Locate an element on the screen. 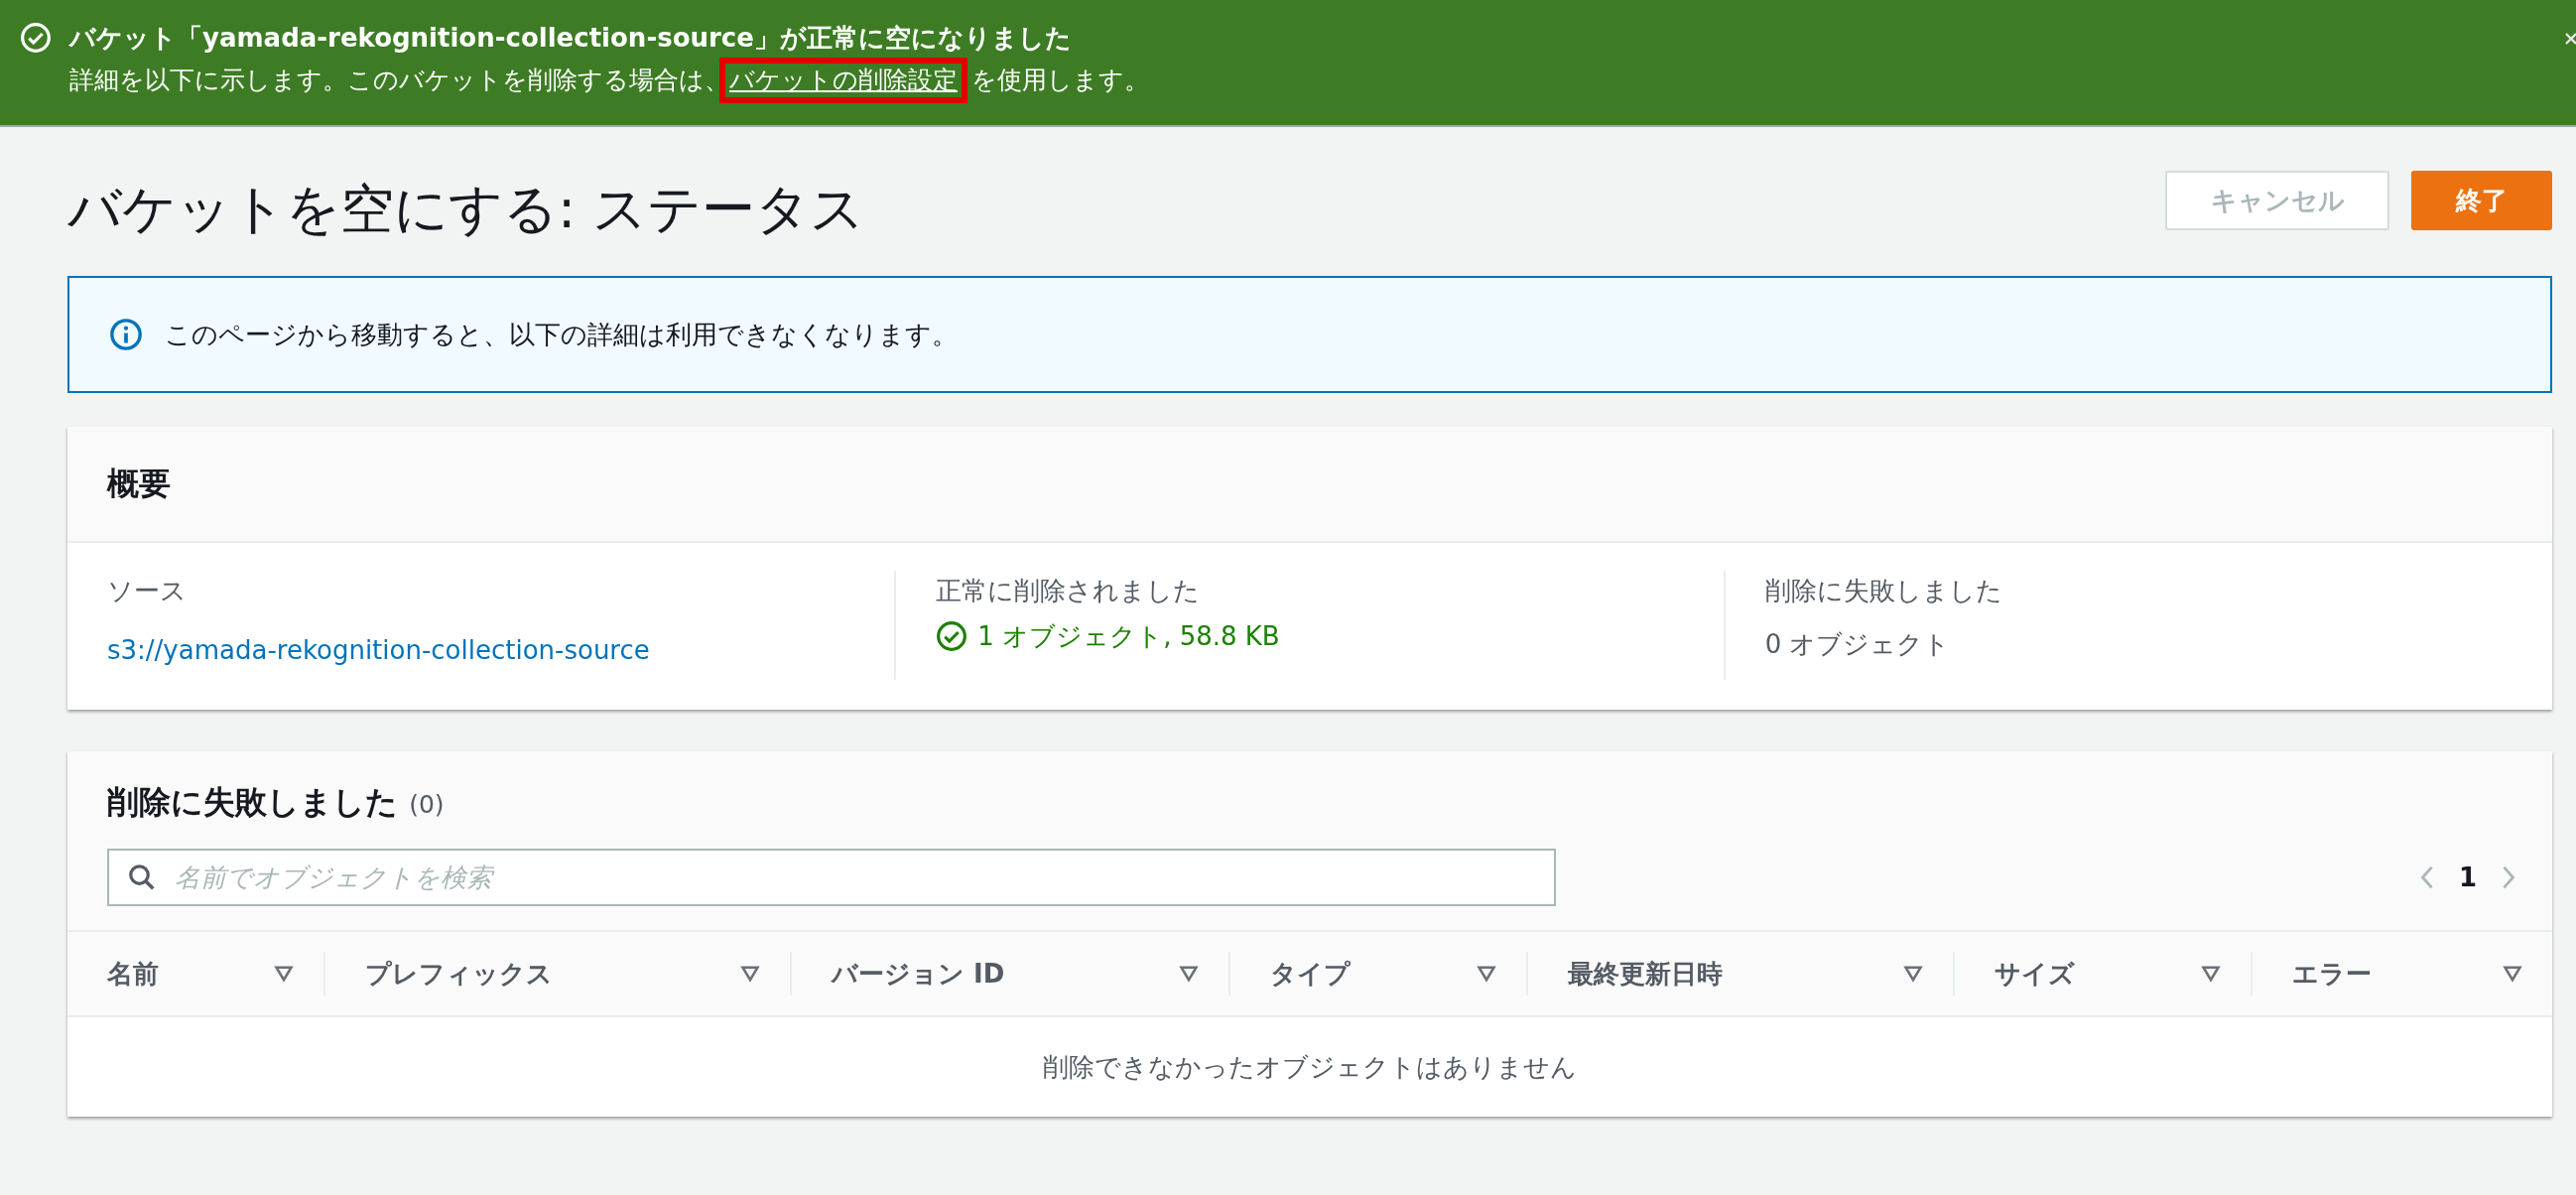 Image resolution: width=2576 pixels, height=1195 pixels. info-text: このページから移動すると、以下の詳細は利用できなくなります。 is located at coordinates (562, 334).